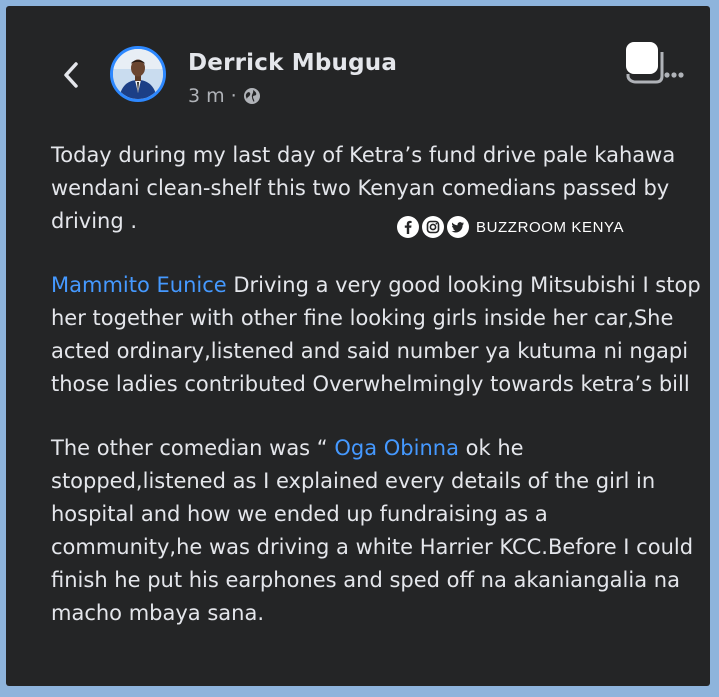  What do you see at coordinates (550, 227) in the screenshot?
I see `watermark-text: BUZZROOM KENYA` at bounding box center [550, 227].